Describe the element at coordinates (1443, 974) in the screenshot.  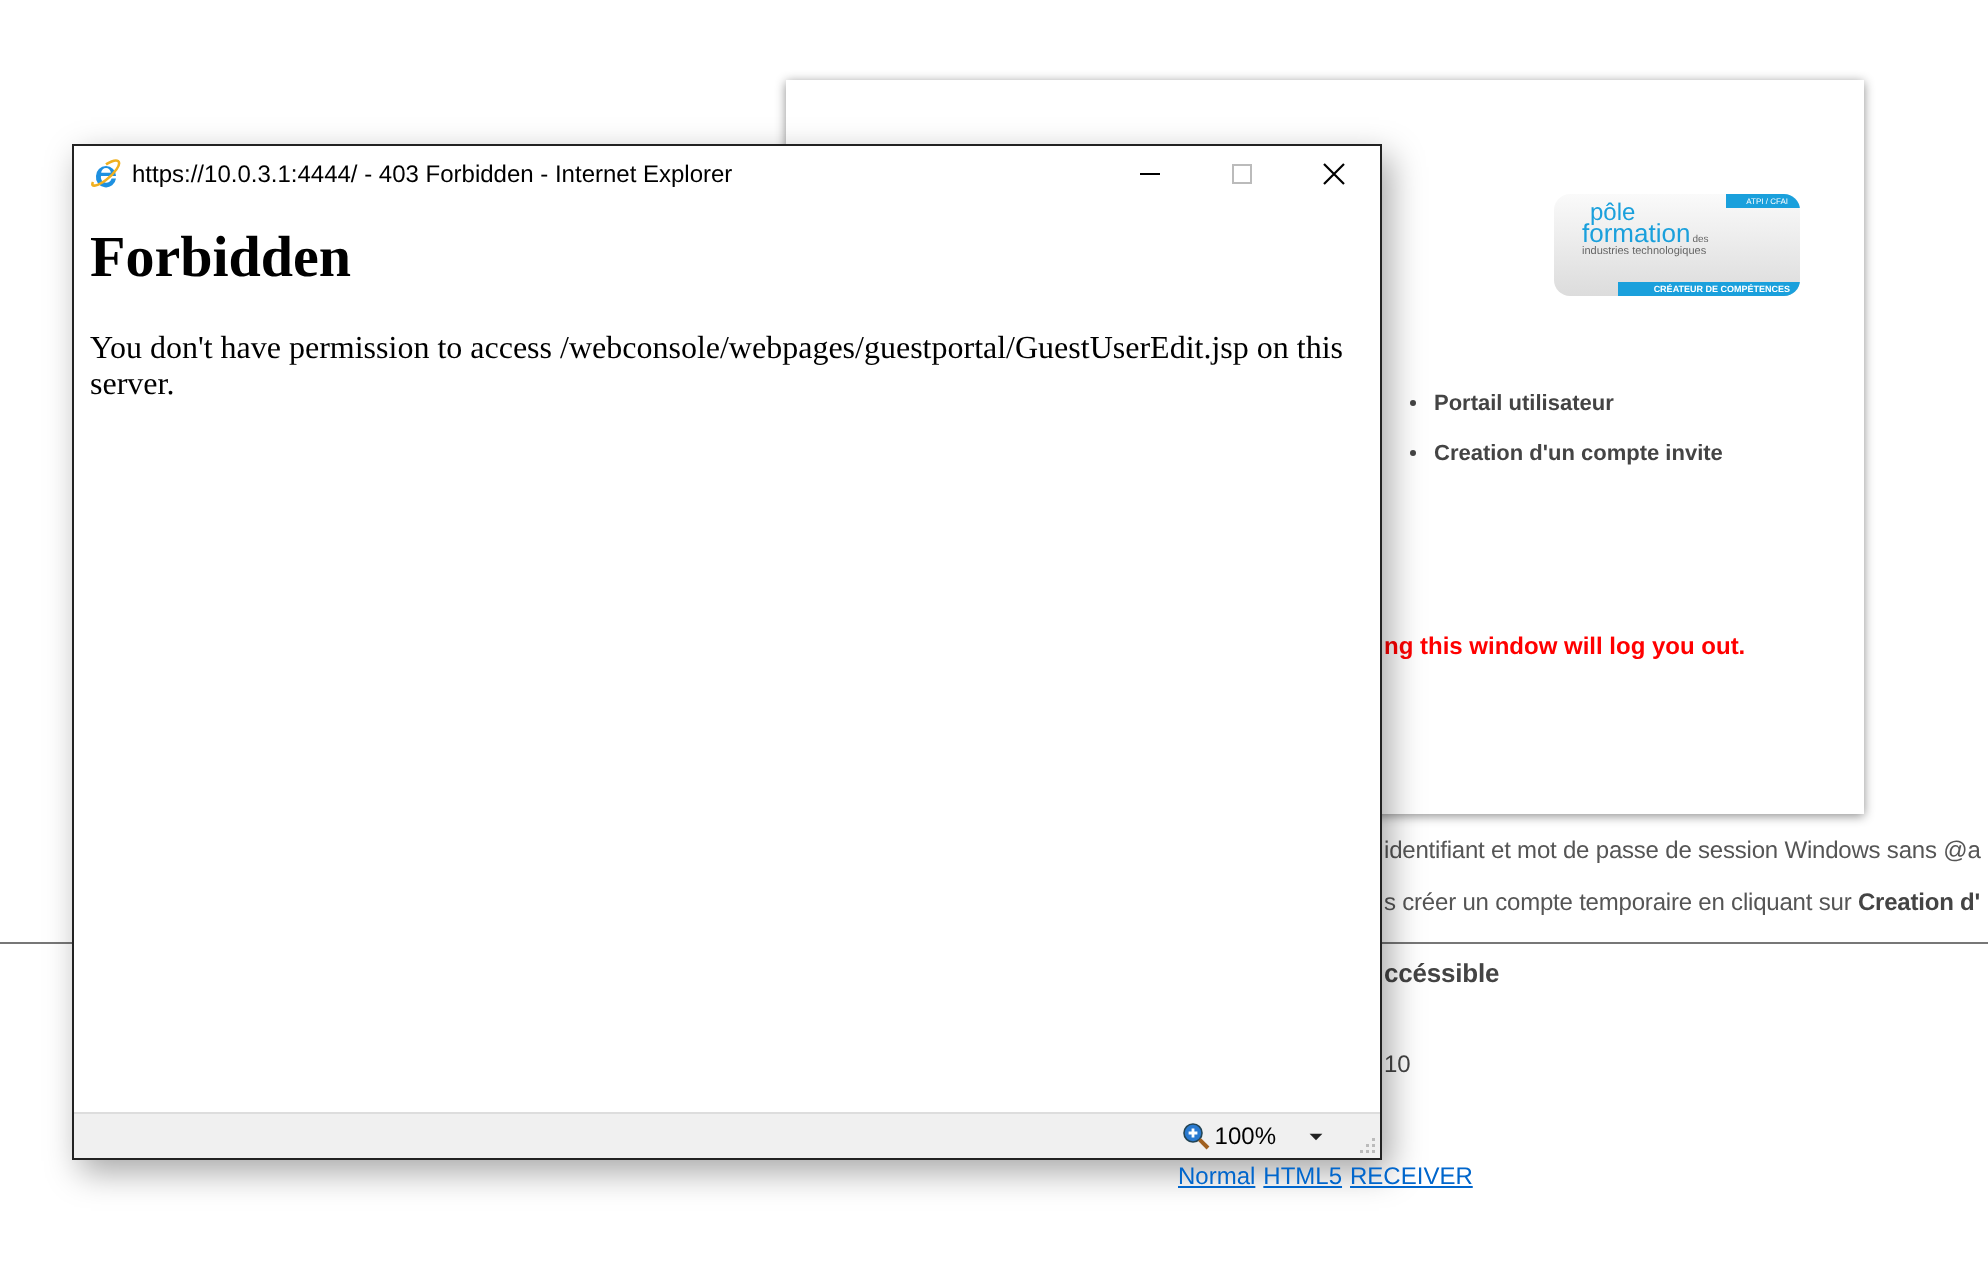
I see `section-heading: ccéssible` at that location.